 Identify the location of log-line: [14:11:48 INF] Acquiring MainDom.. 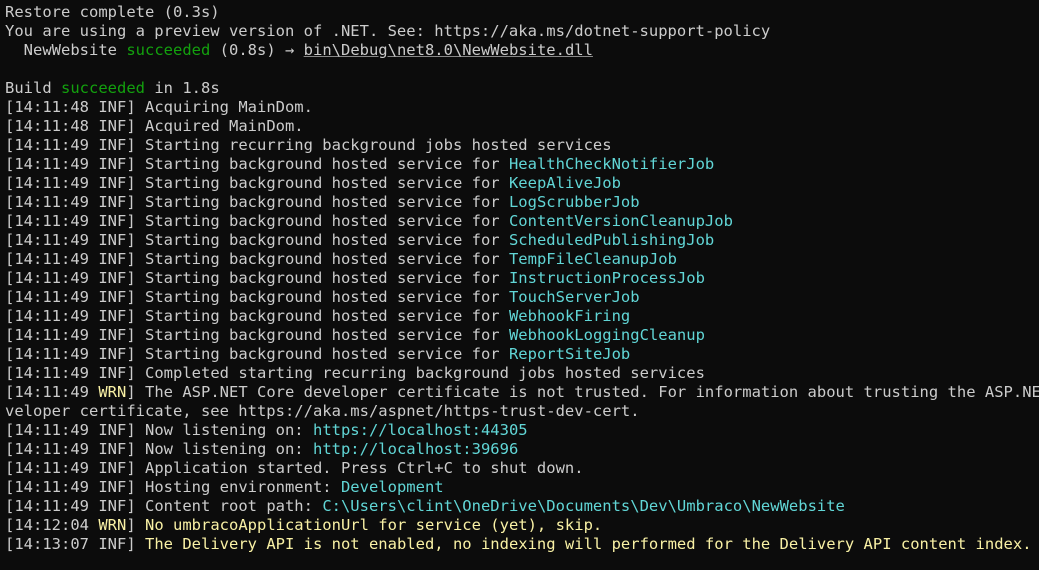
(522, 107).